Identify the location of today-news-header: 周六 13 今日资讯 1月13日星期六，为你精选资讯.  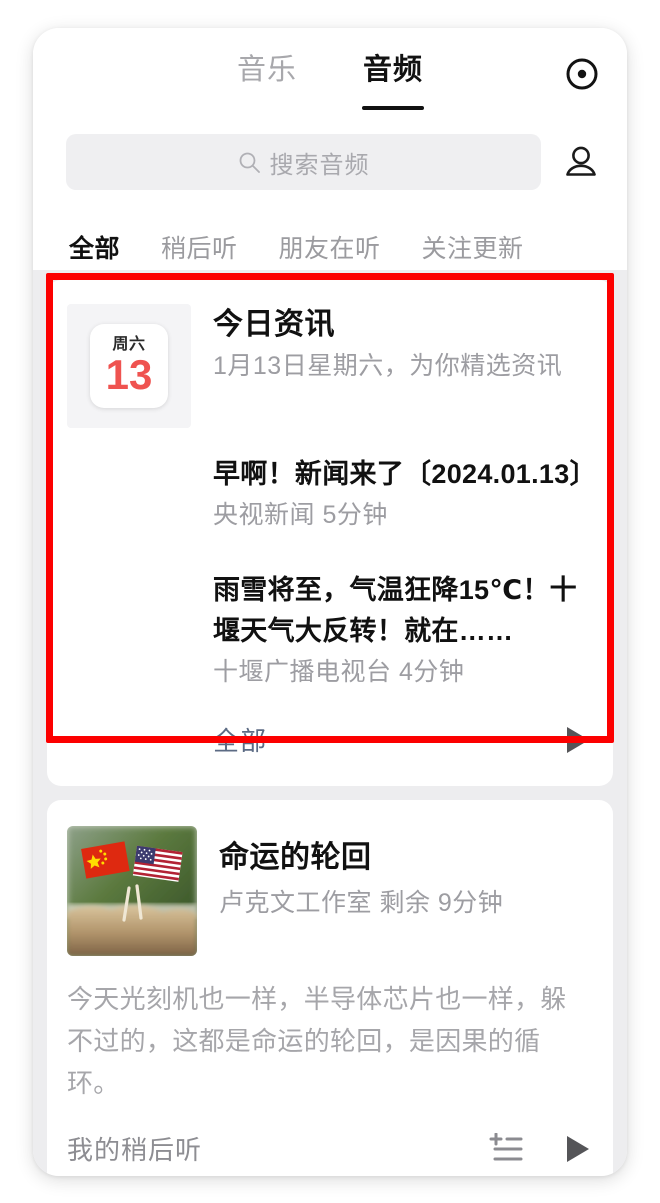
(330, 354).